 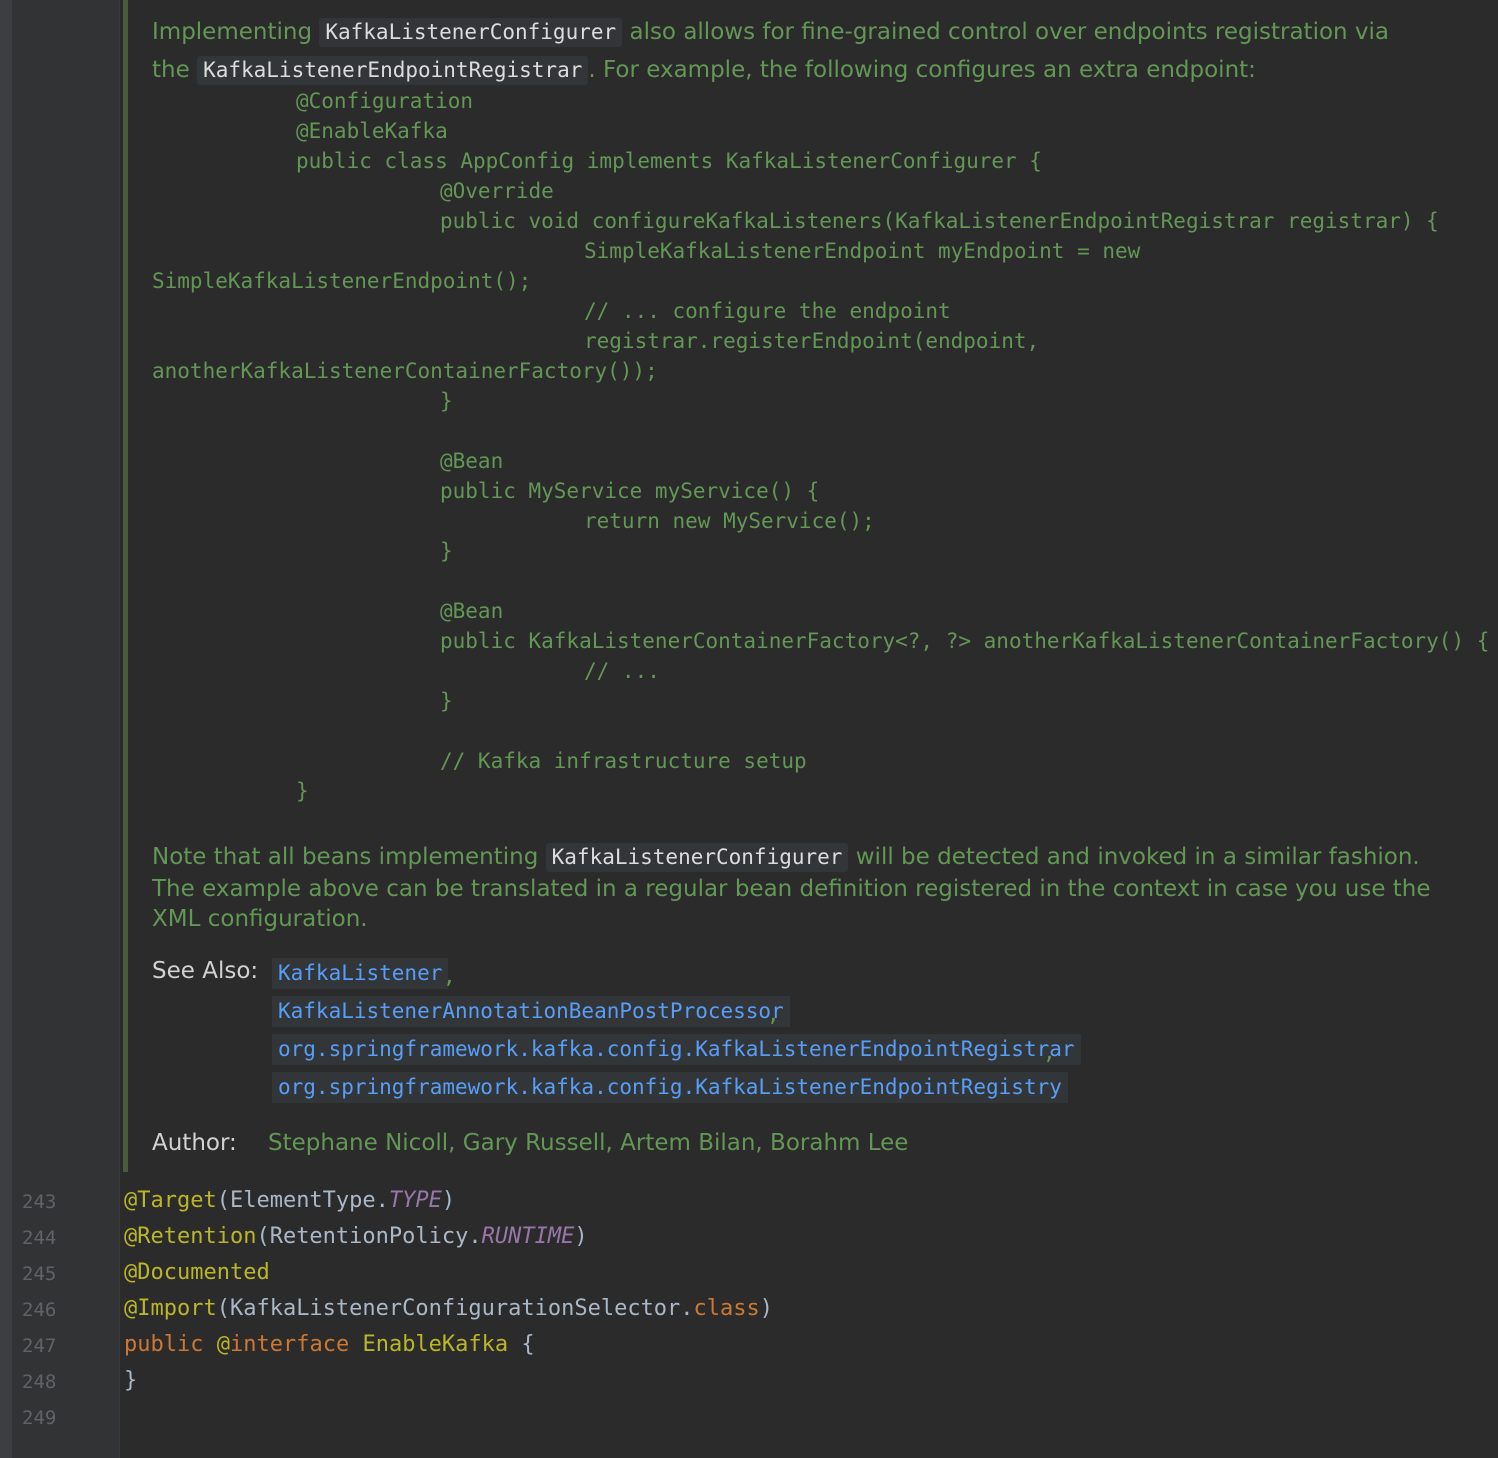 I want to click on doc-code-line: return new MyService();, so click(x=729, y=521).